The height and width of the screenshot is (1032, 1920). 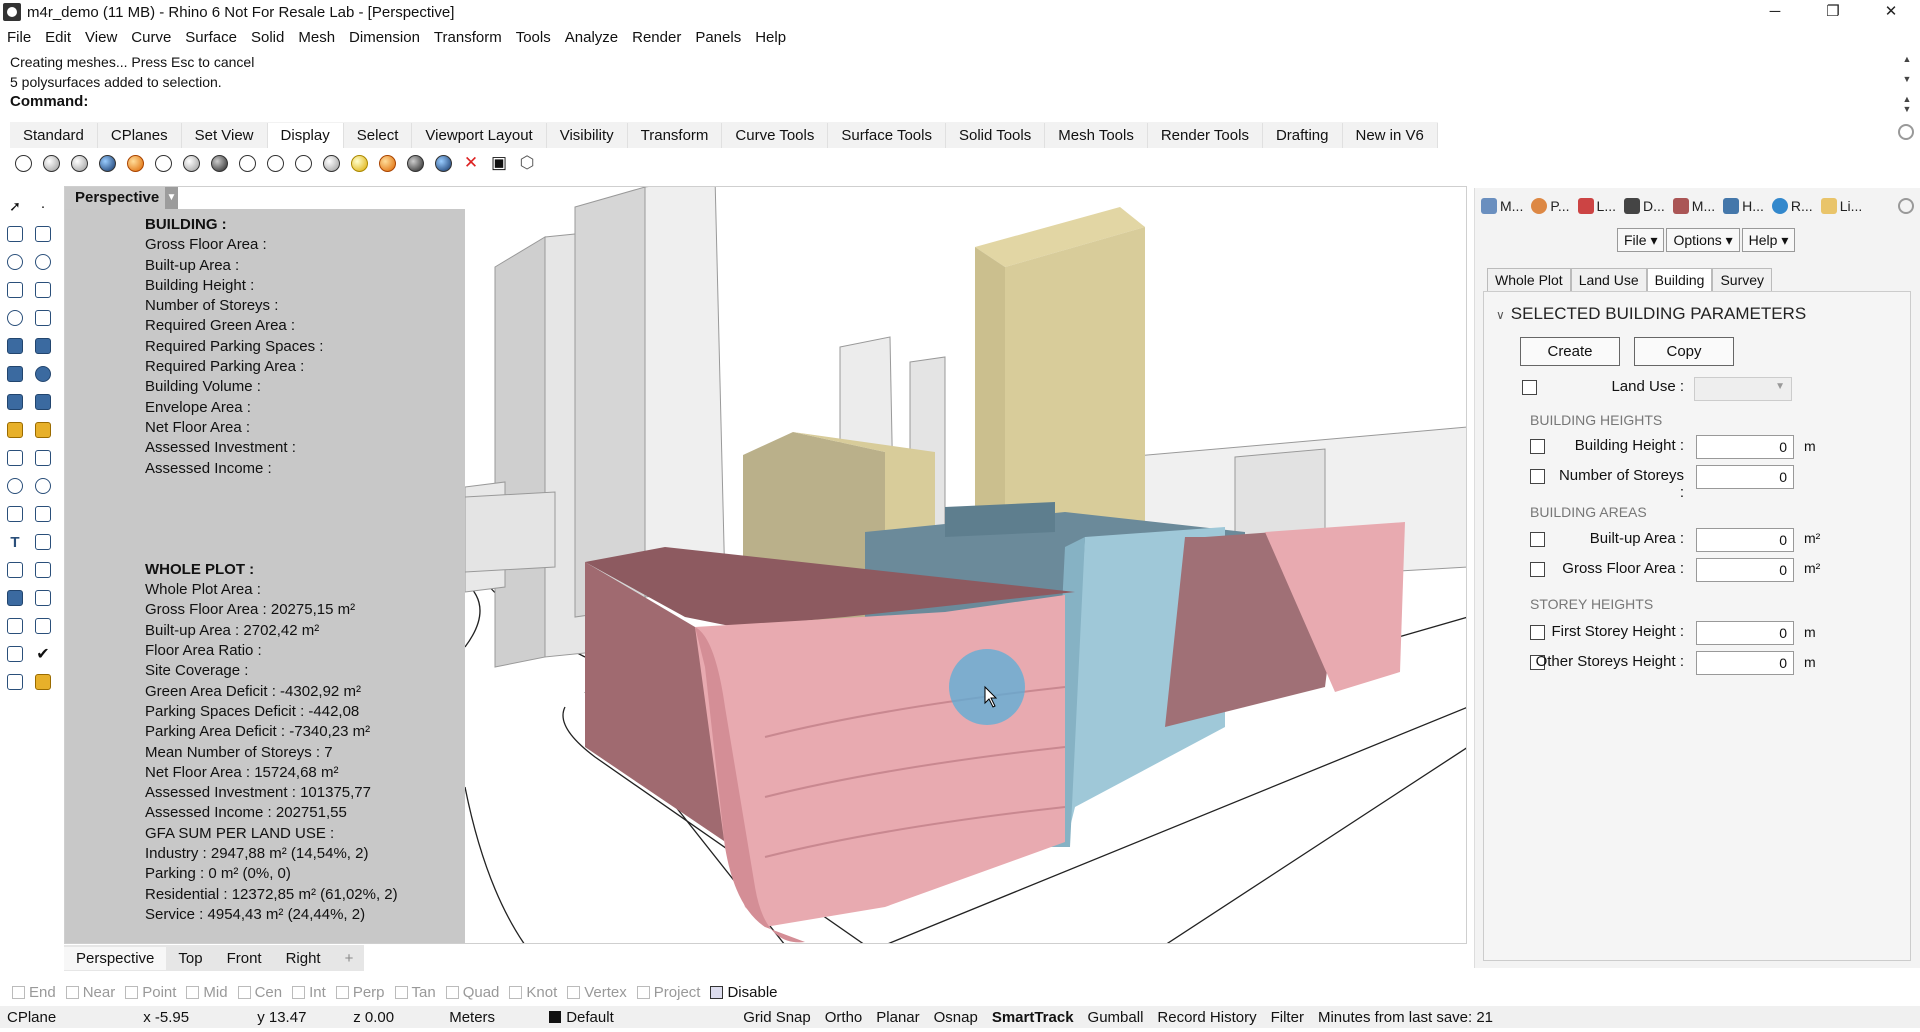 I want to click on tab-select: Select, so click(x=378, y=135).